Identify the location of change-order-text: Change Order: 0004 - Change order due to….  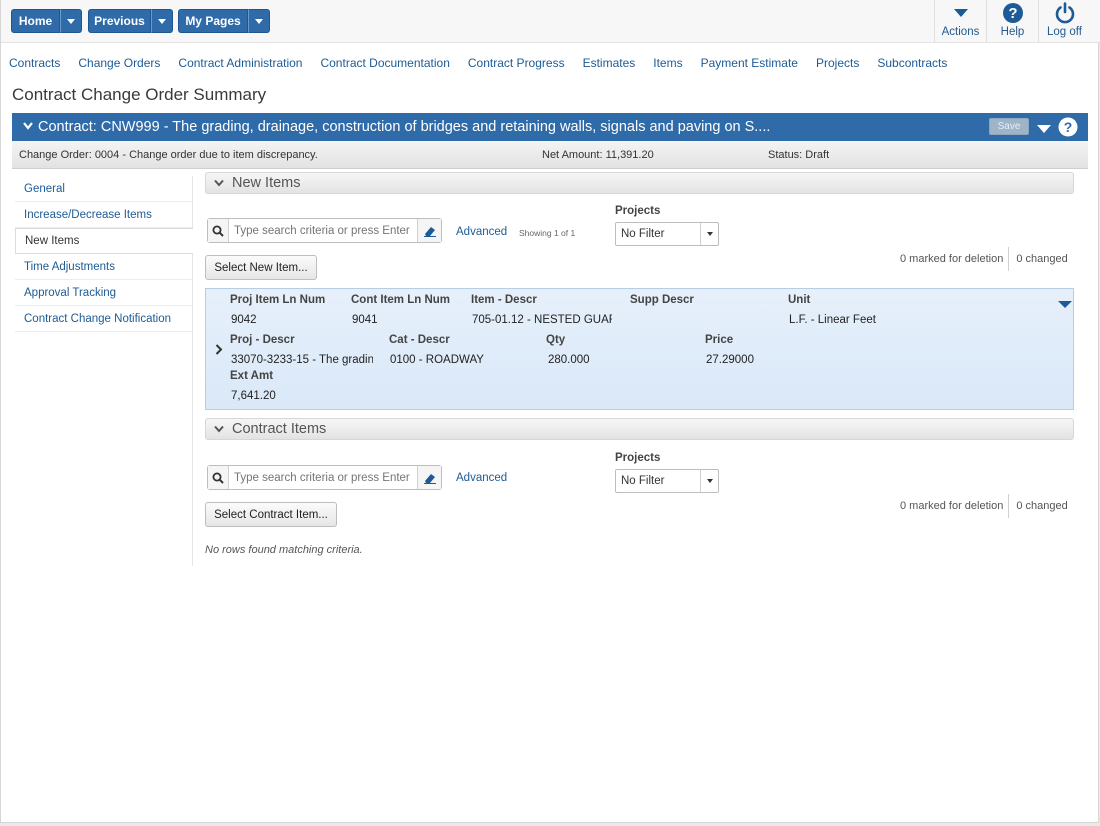
(168, 155).